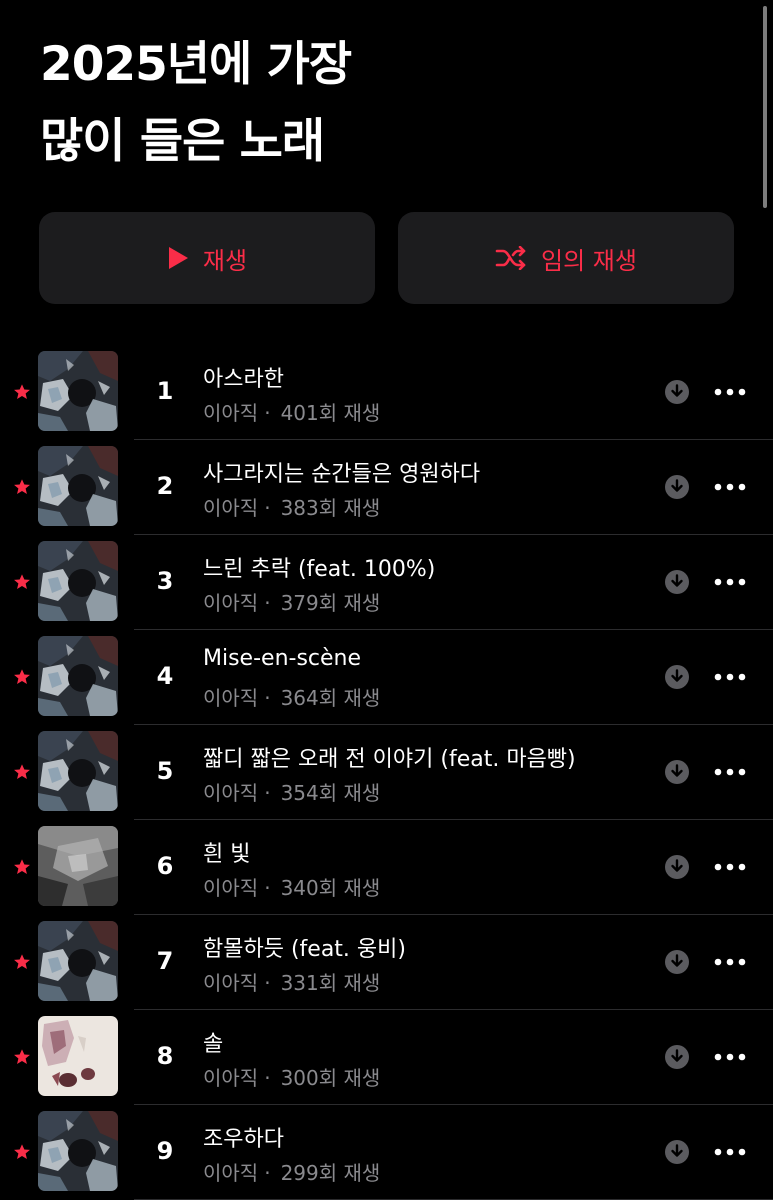 The height and width of the screenshot is (1200, 773). Describe the element at coordinates (330, 1173) in the screenshot. I see `track-play-count: 299회 재생` at that location.